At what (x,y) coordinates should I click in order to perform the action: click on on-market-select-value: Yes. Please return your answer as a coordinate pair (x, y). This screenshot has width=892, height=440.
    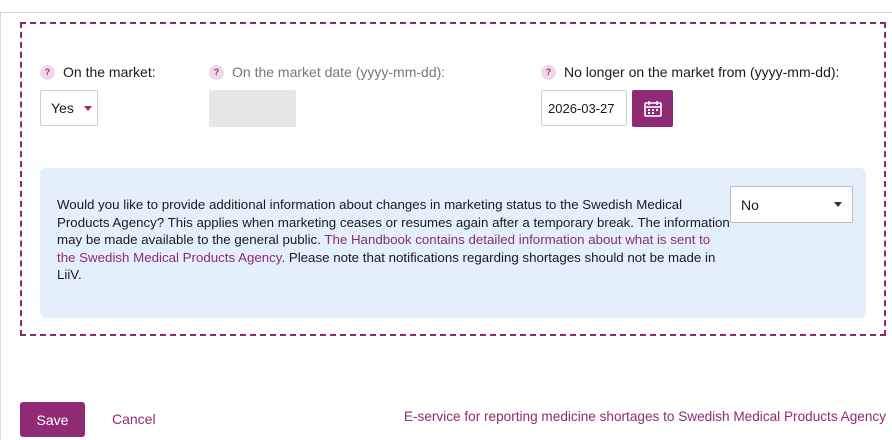
    Looking at the image, I should click on (62, 108).